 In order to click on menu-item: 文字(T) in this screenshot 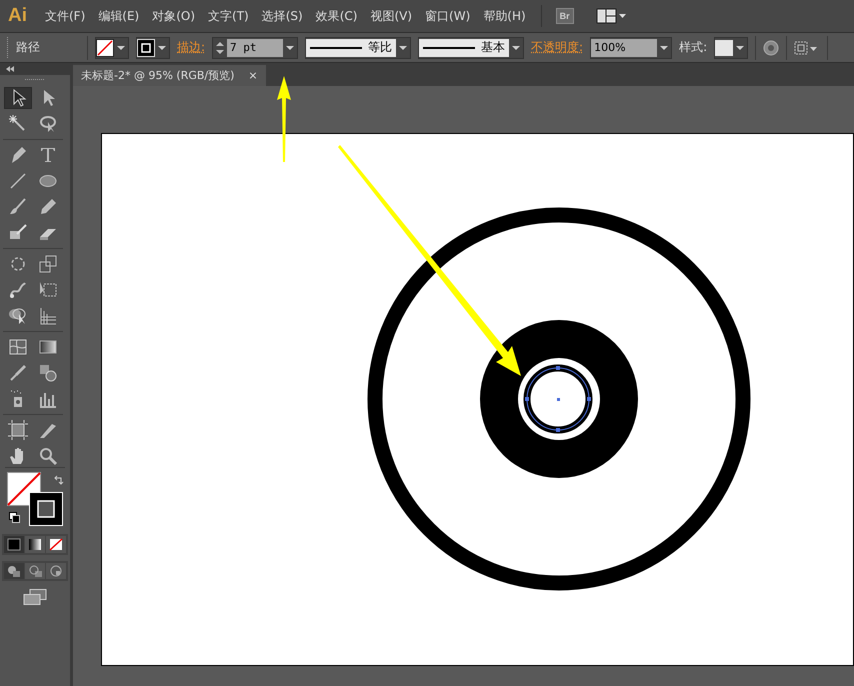, I will do `click(228, 16)`.